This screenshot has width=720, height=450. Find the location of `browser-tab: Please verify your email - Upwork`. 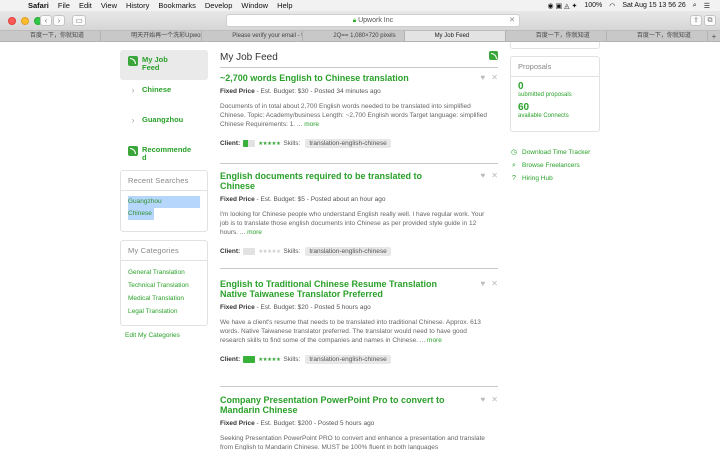

browser-tab: Please verify your email - Upwork is located at coordinates (253, 36).